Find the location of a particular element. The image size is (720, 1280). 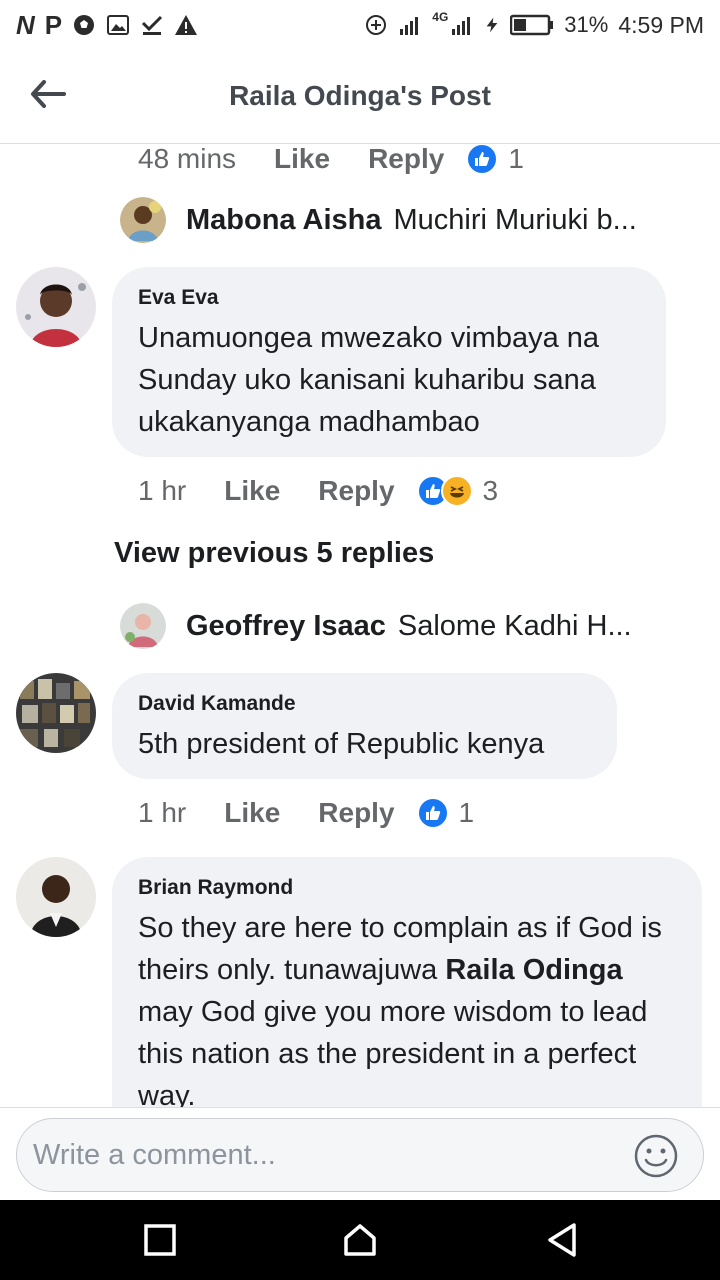

reply-author: Mabona Aisha is located at coordinates (284, 220).